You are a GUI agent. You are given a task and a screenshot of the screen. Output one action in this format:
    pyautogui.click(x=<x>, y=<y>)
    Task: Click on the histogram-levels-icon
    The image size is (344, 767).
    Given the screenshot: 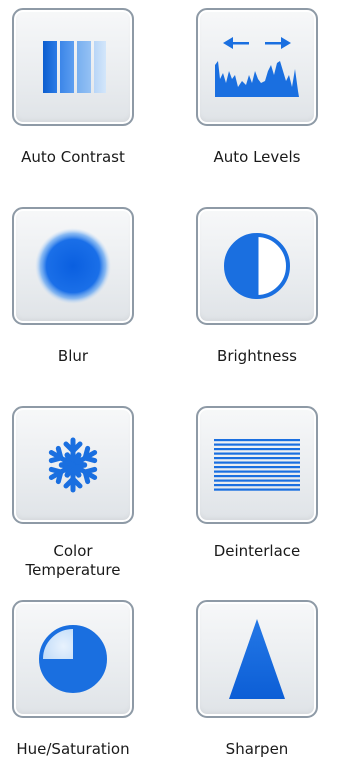 What is the action you would take?
    pyautogui.click(x=257, y=67)
    